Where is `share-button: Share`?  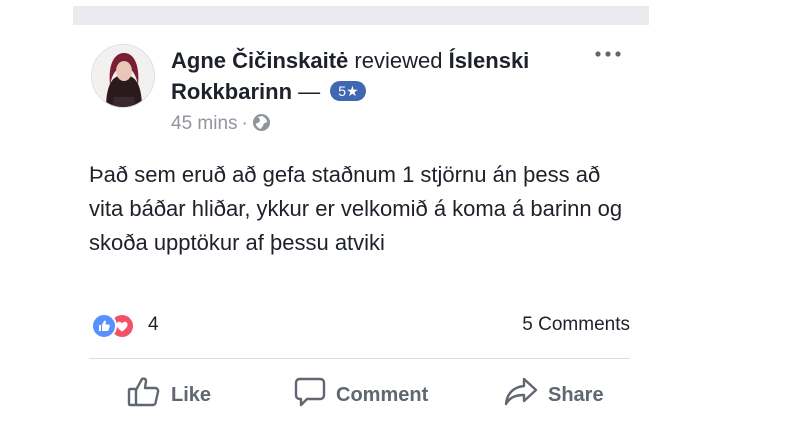 share-button: Share is located at coordinates (554, 393).